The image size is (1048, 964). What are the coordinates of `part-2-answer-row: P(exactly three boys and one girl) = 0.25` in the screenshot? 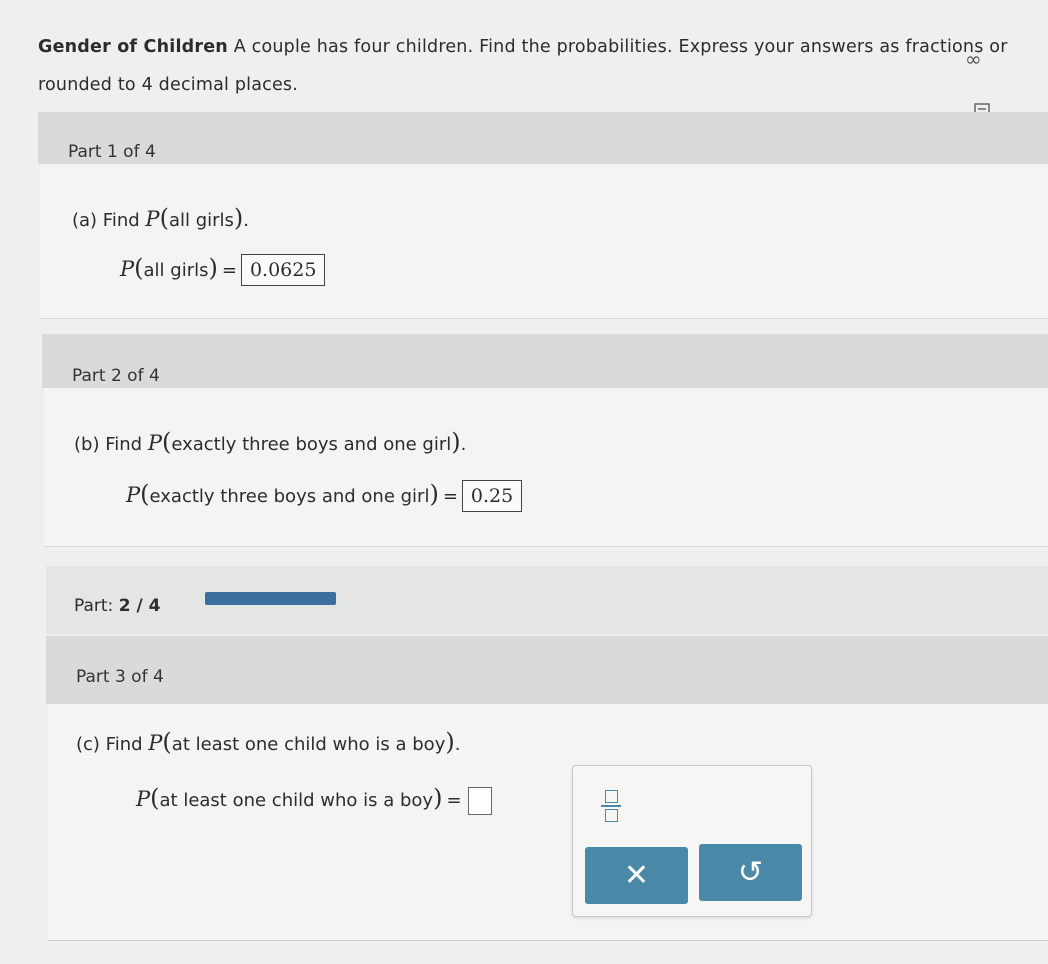 It's located at (324, 496).